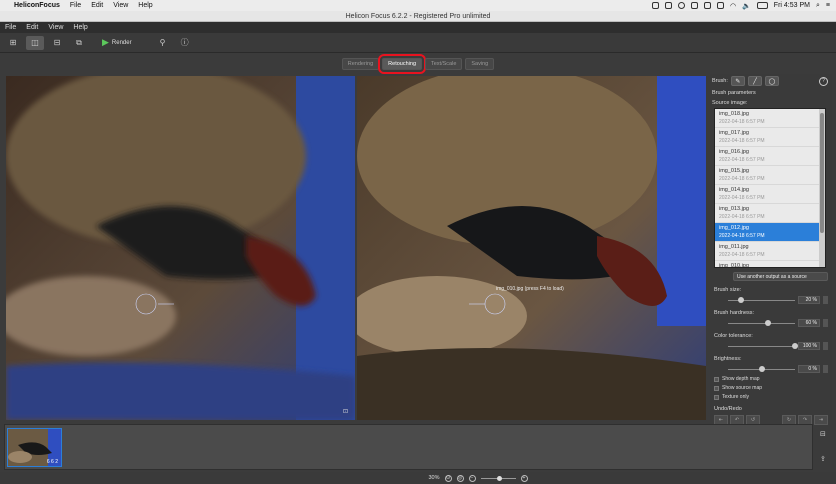 The width and height of the screenshot is (836, 484). I want to click on source-filename: img_014.jpg, so click(734, 190).